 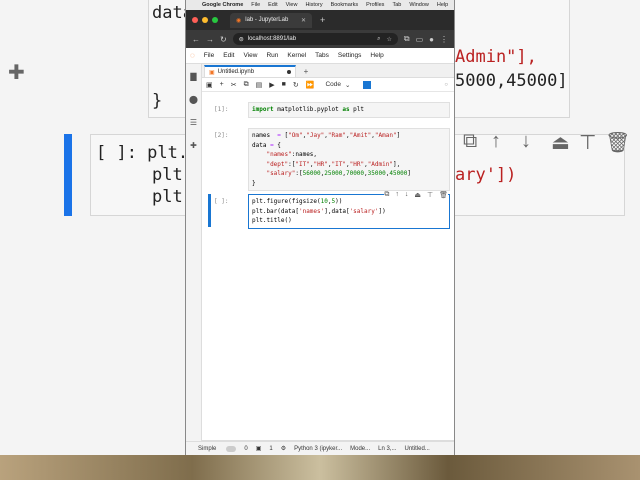 I want to click on menu-file: File, so click(x=209, y=55).